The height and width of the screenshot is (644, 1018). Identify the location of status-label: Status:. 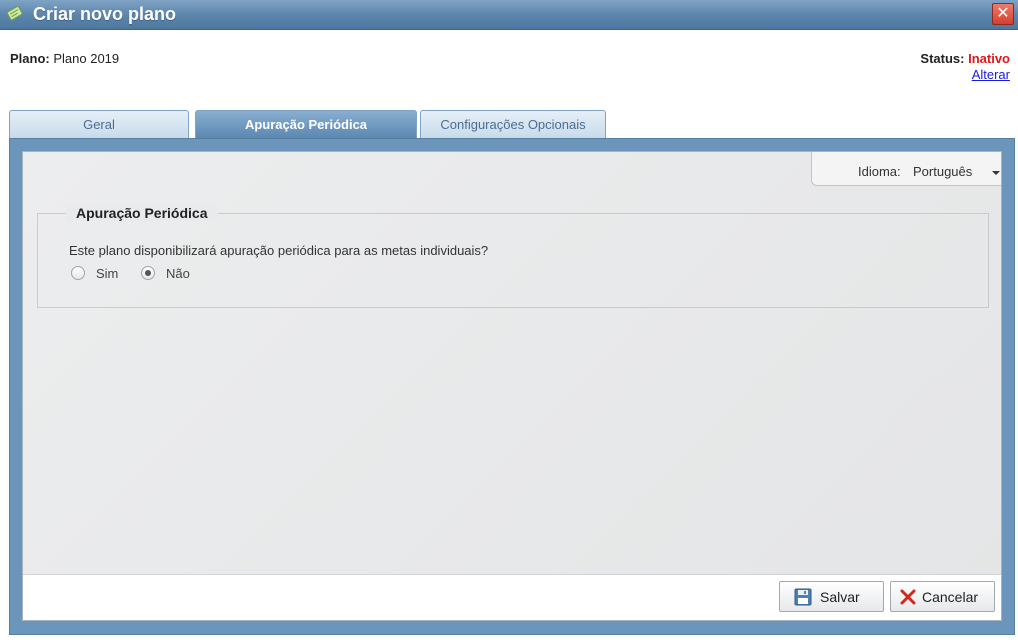
(942, 58).